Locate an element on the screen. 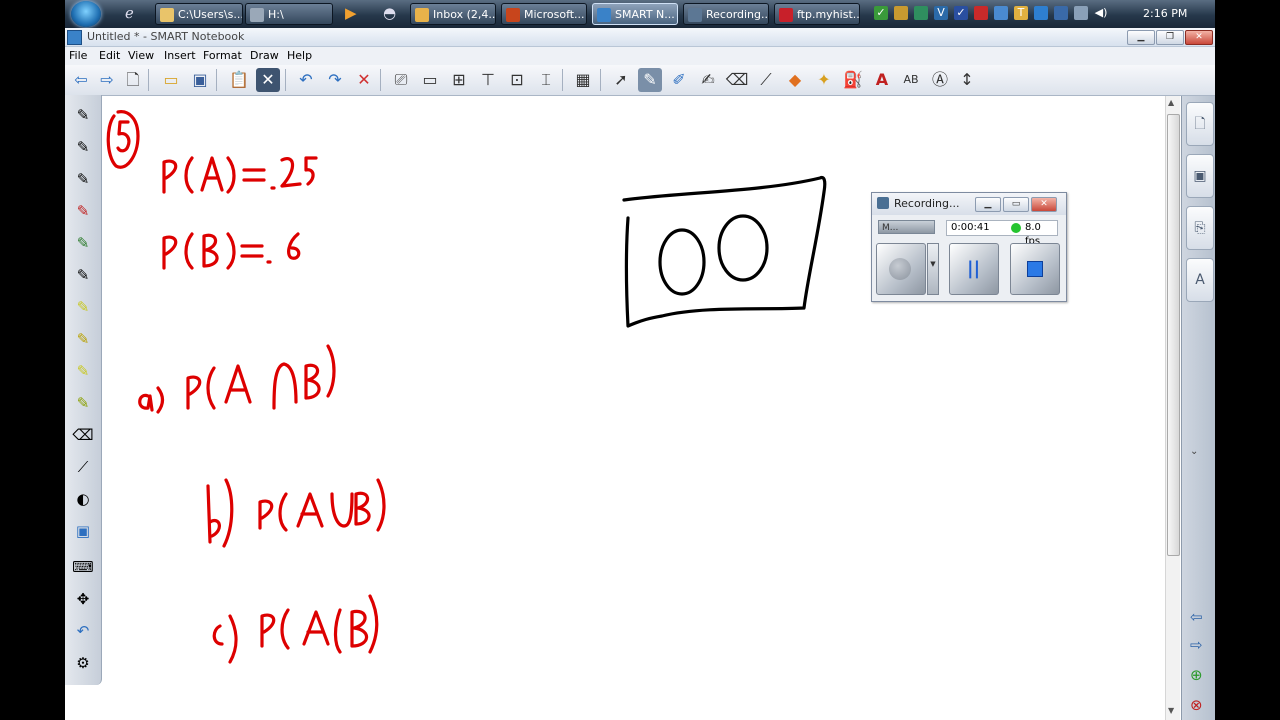 The width and height of the screenshot is (1280, 720). recorder-close-button: ✕ is located at coordinates (1044, 204).